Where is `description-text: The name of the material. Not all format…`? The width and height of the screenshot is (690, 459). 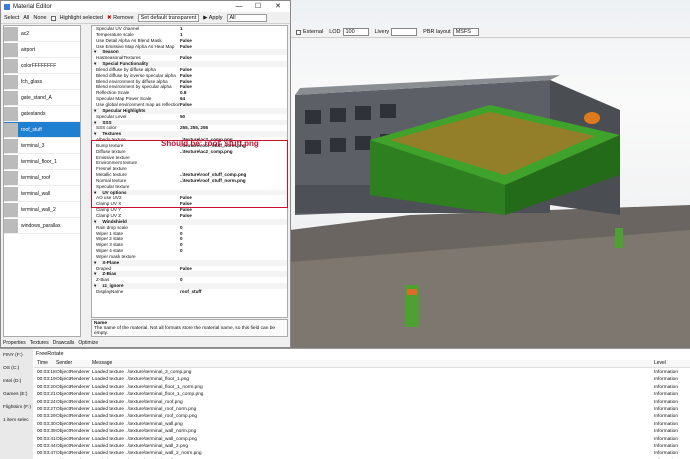
description-text: The name of the material. Not all format… is located at coordinates (185, 331).